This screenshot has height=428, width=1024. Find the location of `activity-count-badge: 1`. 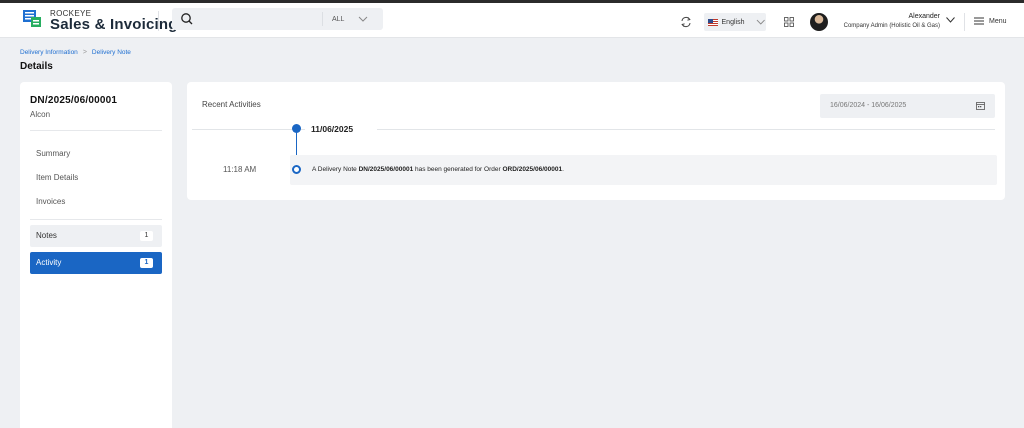

activity-count-badge: 1 is located at coordinates (146, 263).